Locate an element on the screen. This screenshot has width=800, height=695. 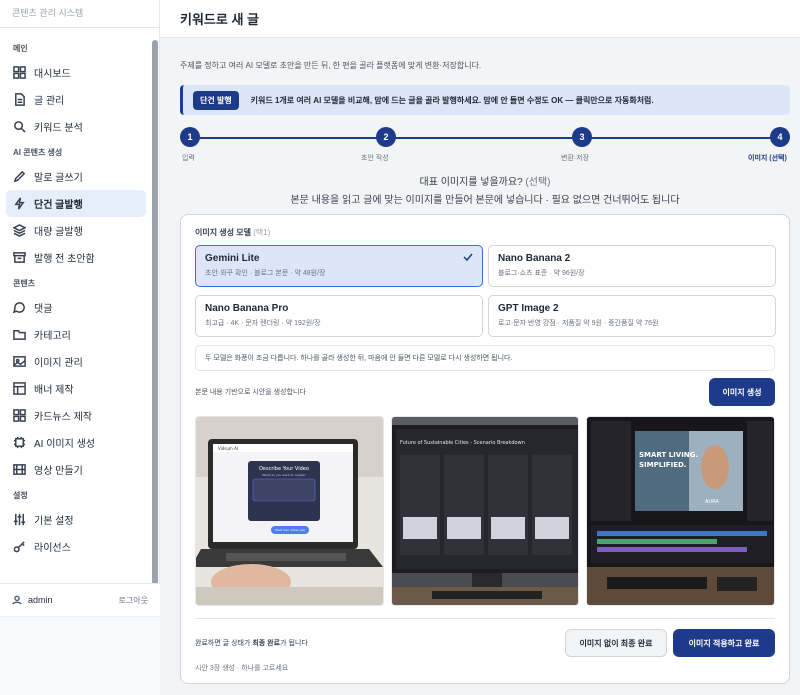
grid-icon is located at coordinates (19, 72).